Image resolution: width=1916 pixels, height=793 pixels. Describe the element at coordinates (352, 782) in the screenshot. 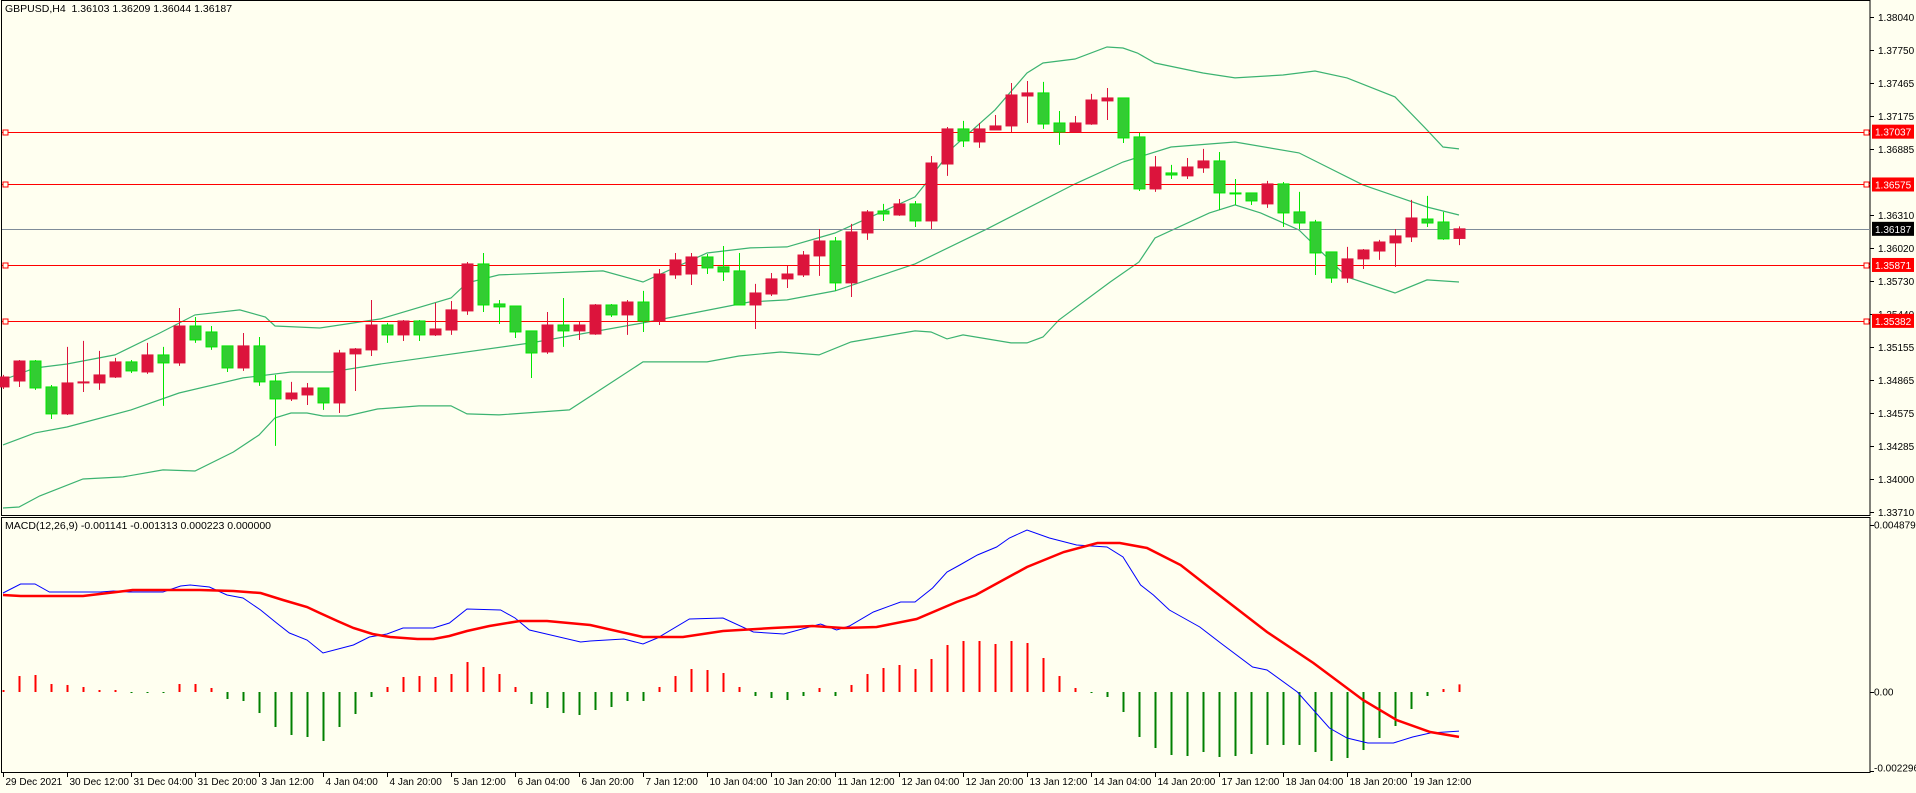

I see `time-tick-label: 4 Jan 04:00` at that location.